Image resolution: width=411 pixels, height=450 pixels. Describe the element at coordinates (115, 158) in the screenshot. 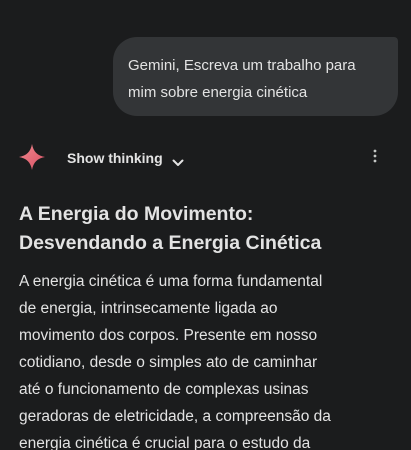

I see `show-thinking-label: Show thinking` at that location.